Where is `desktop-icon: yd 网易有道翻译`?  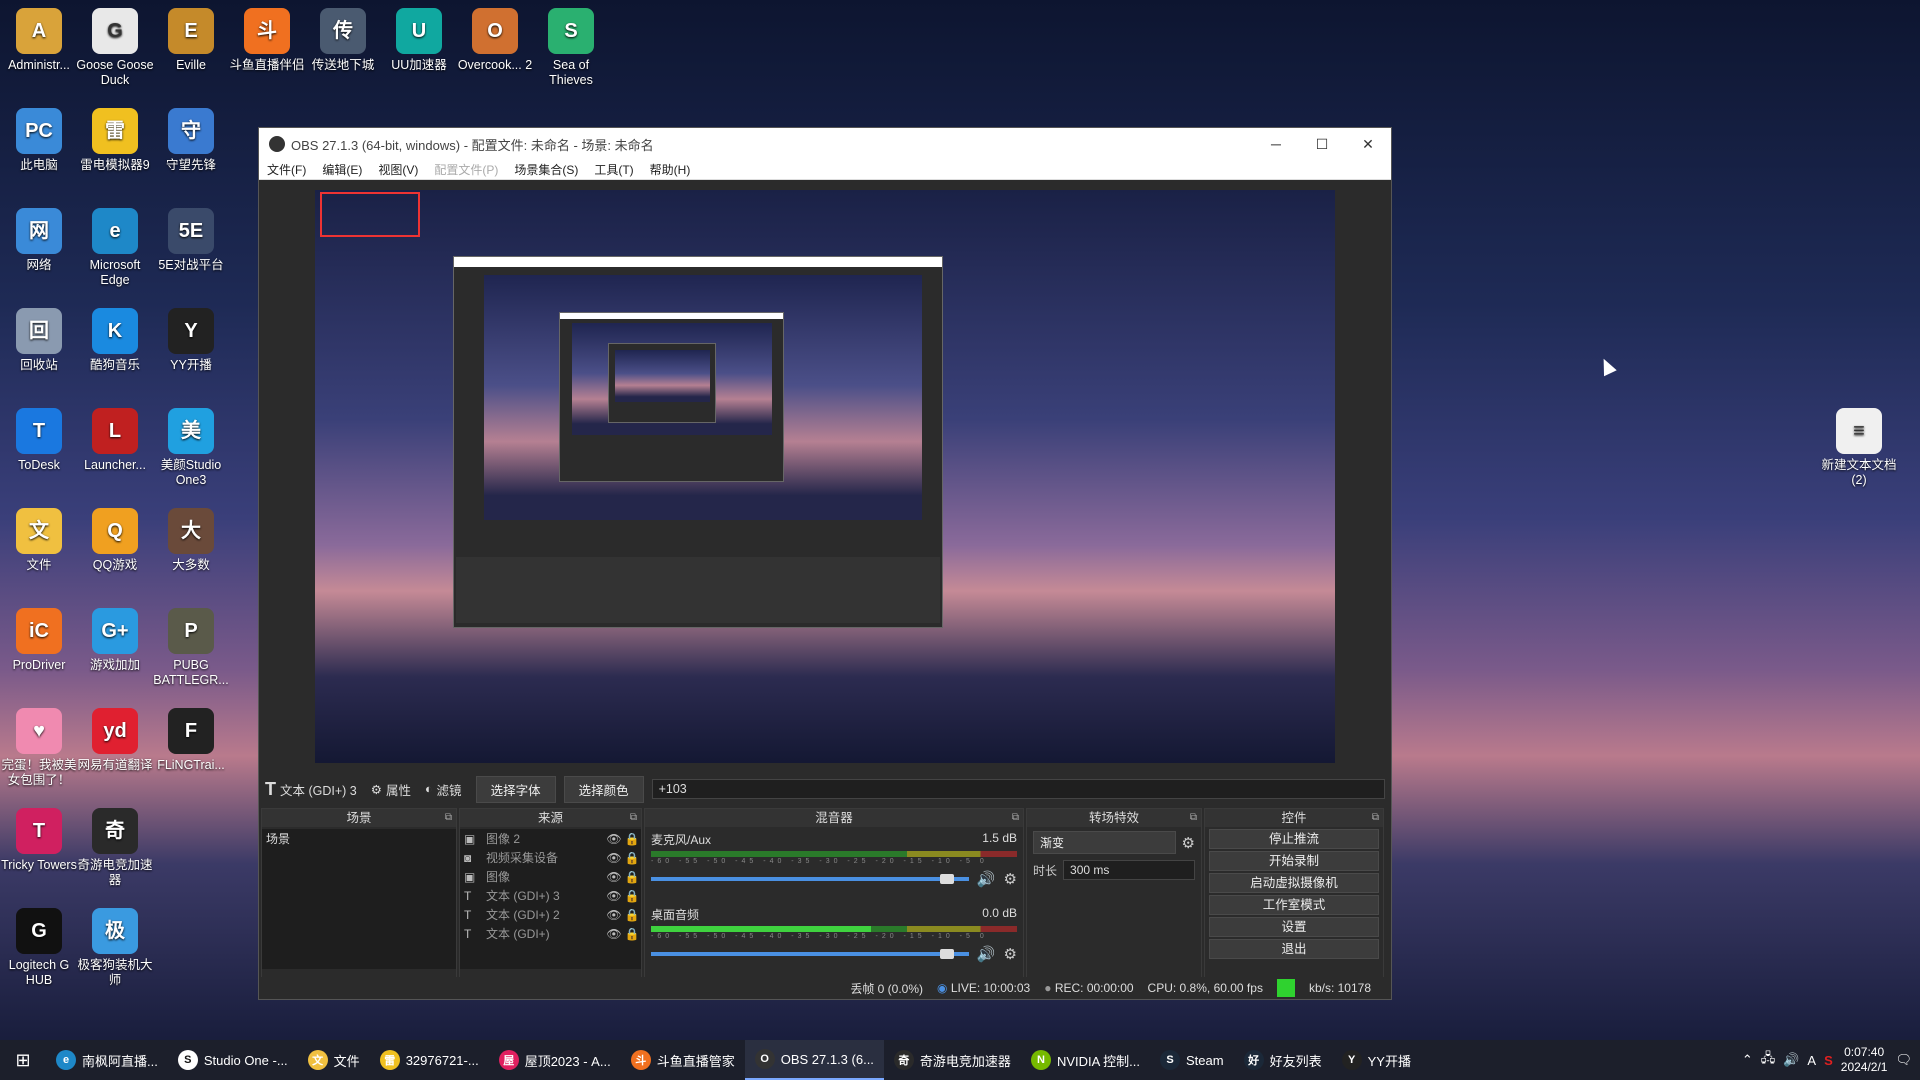
desktop-icon: yd 网易有道翻译 is located at coordinates (115, 740).